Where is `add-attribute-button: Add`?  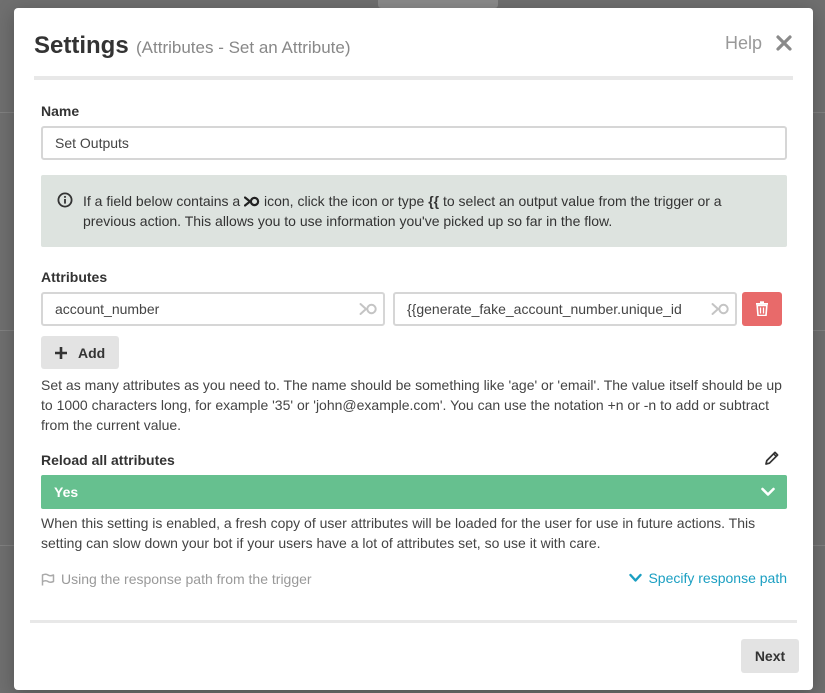 add-attribute-button: Add is located at coordinates (80, 352).